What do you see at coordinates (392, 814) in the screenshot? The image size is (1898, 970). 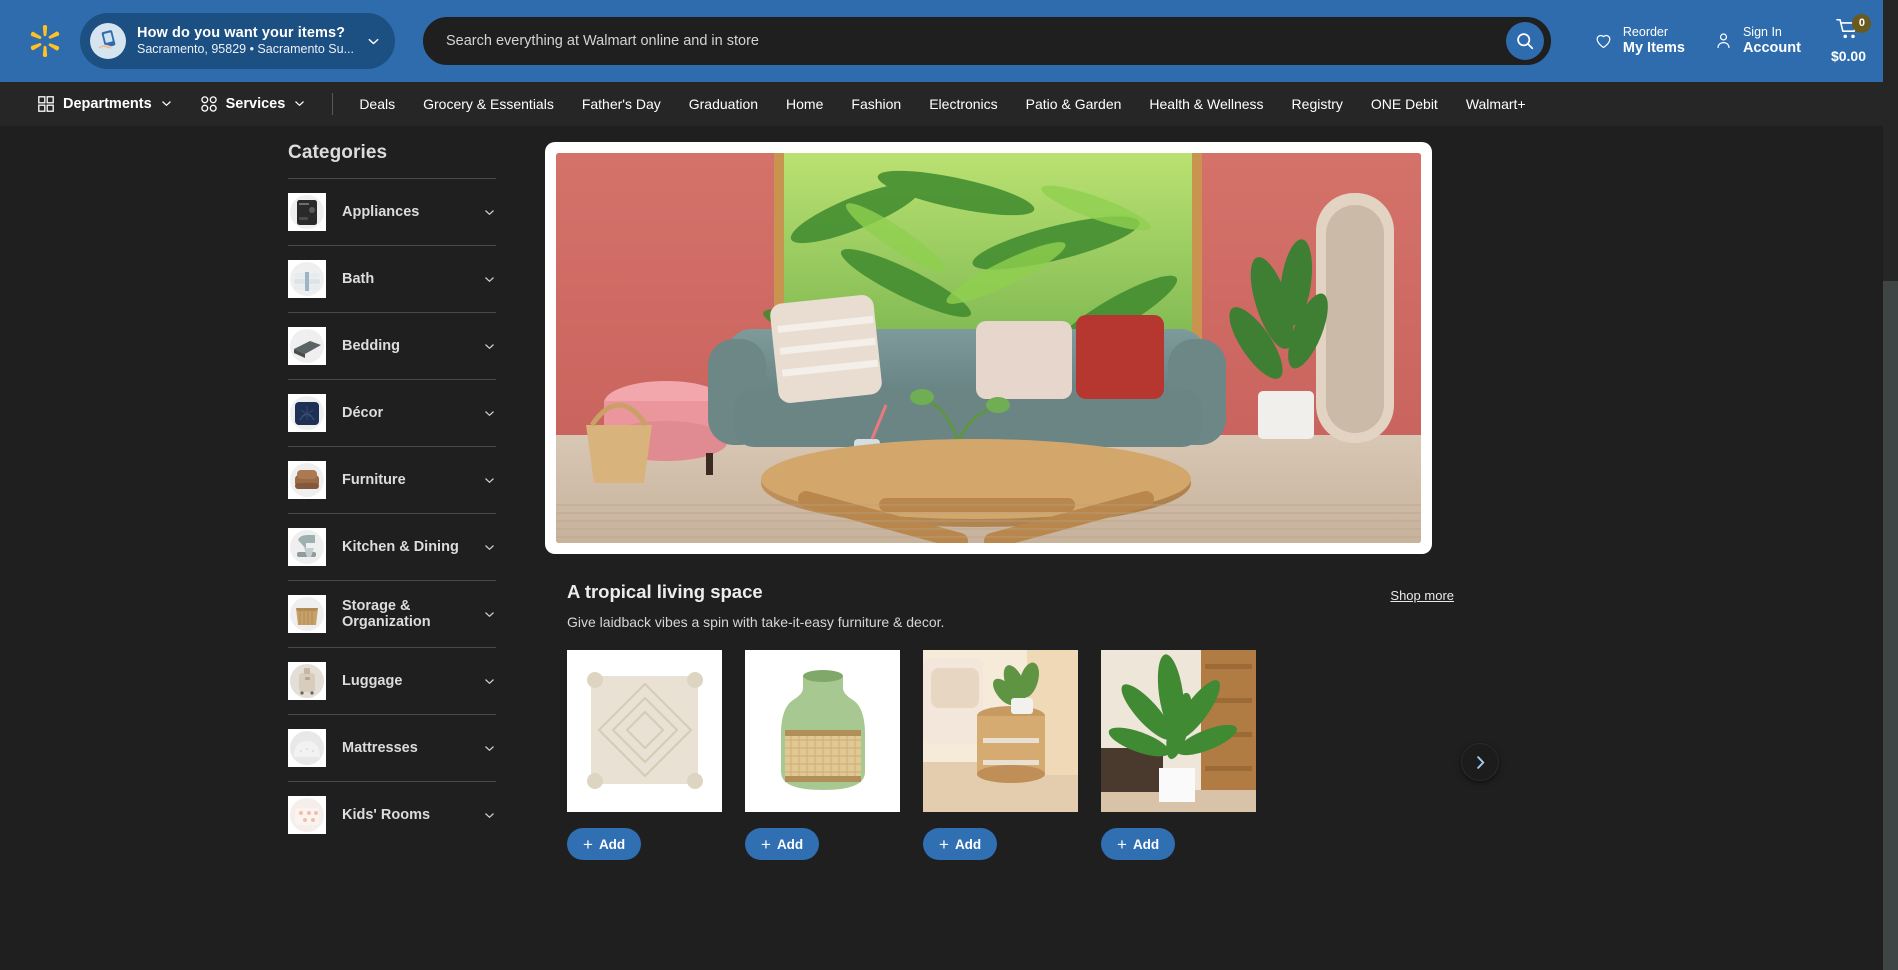 I see `sidebar-item-kids-rooms: Kids' Rooms` at bounding box center [392, 814].